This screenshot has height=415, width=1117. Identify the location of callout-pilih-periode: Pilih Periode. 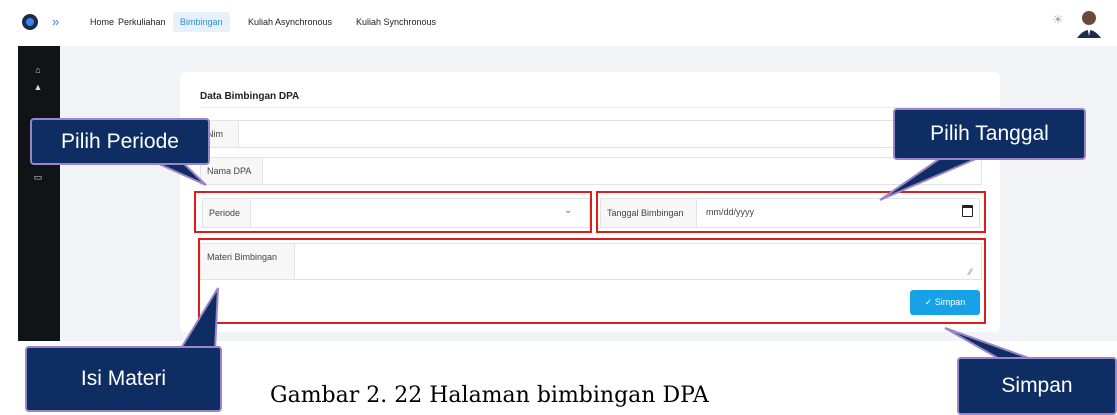
(120, 141).